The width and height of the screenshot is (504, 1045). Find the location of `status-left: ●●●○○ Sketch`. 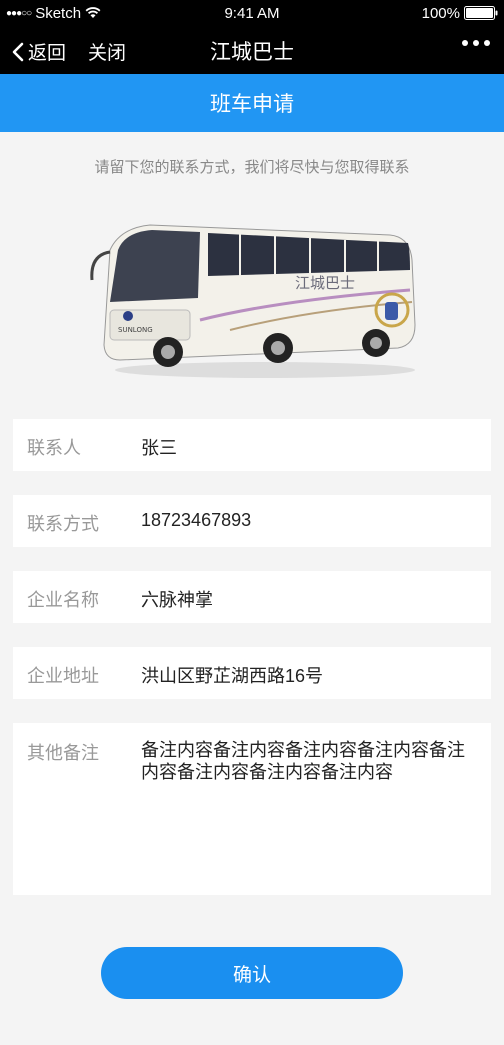

status-left: ●●●○○ Sketch is located at coordinates (53, 13).